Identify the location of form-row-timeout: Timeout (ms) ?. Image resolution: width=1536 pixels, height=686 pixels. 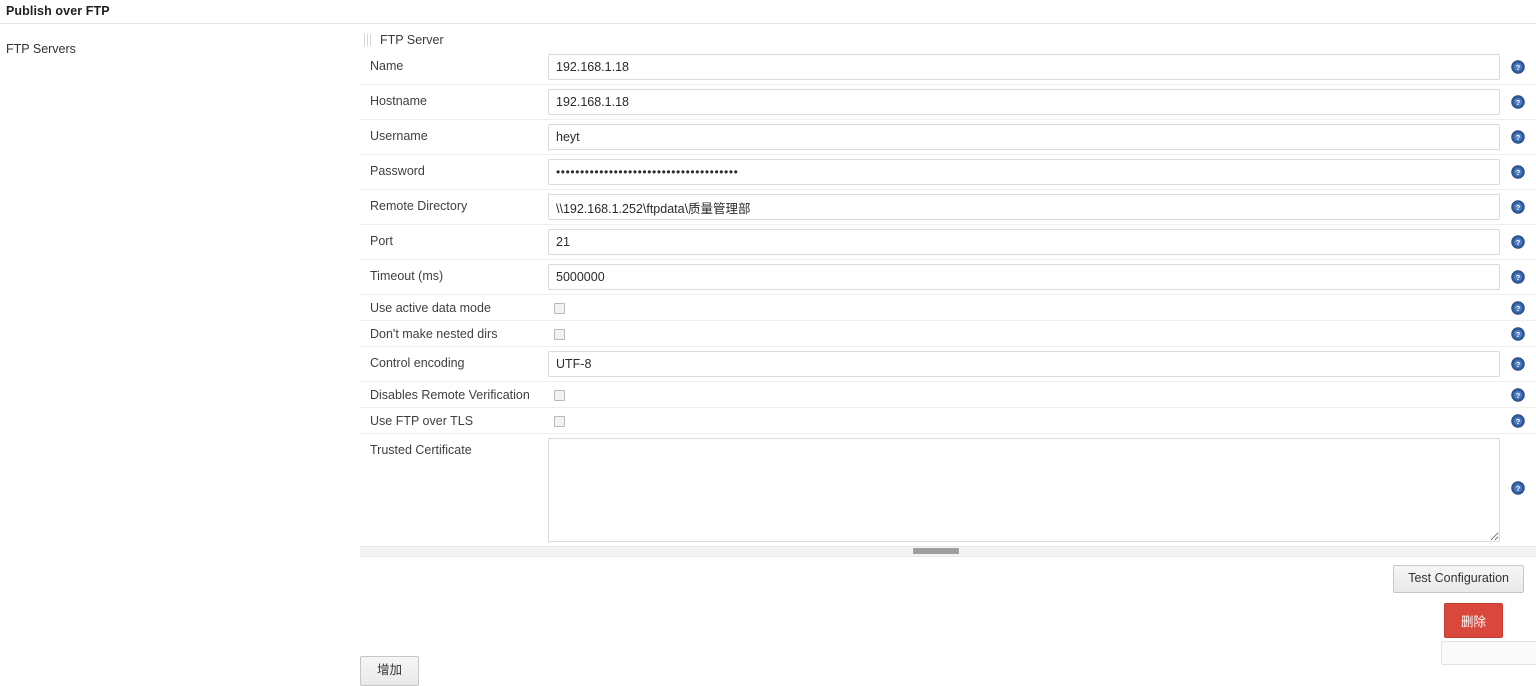
(948, 277).